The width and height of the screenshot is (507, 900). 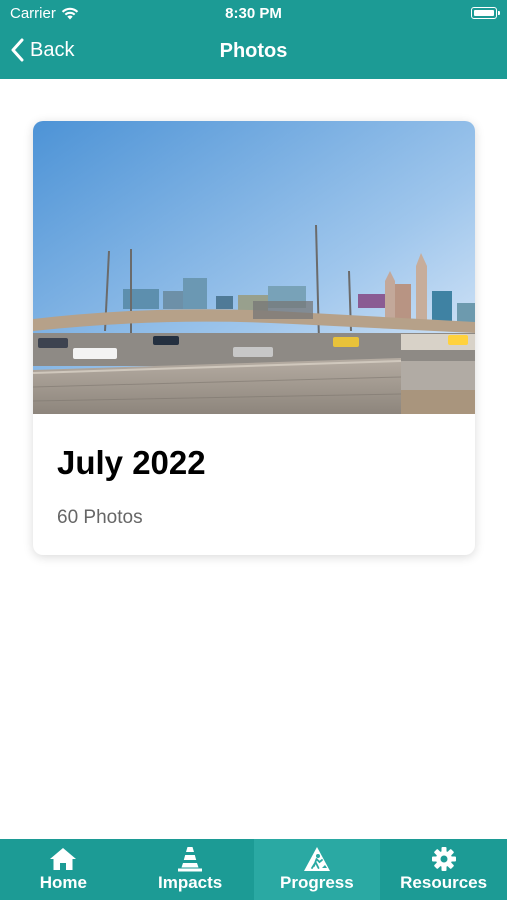 I want to click on traffic-cone-icon, so click(x=190, y=859).